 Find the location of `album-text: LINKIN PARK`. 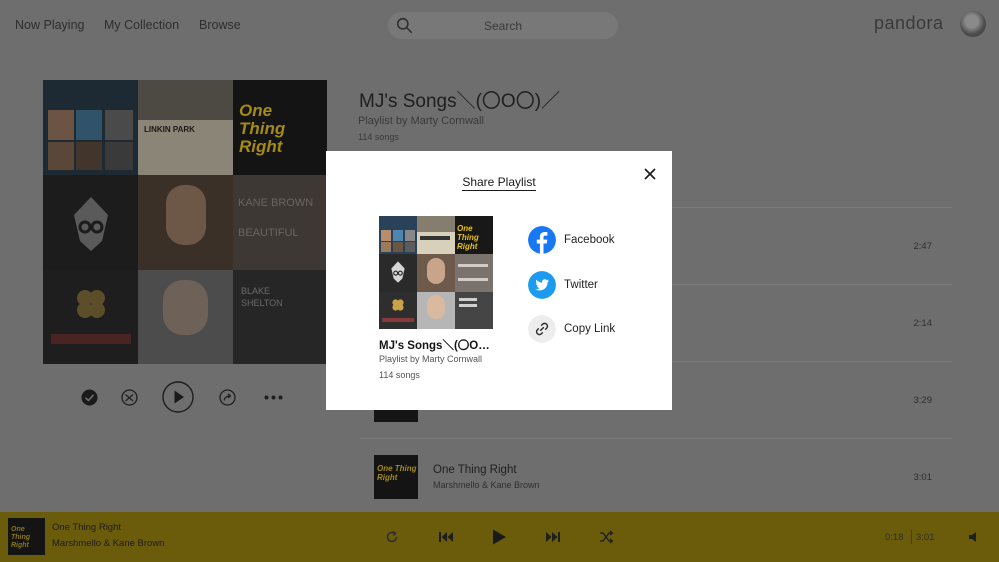

album-text: LINKIN PARK is located at coordinates (169, 129).